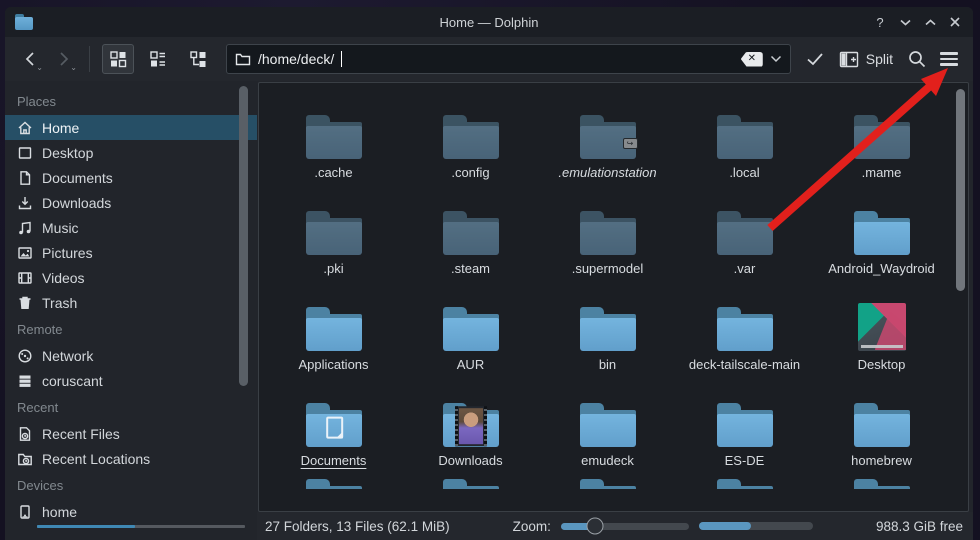 Image resolution: width=980 pixels, height=540 pixels. I want to click on sidebar-item-documents: Documents, so click(131, 177).